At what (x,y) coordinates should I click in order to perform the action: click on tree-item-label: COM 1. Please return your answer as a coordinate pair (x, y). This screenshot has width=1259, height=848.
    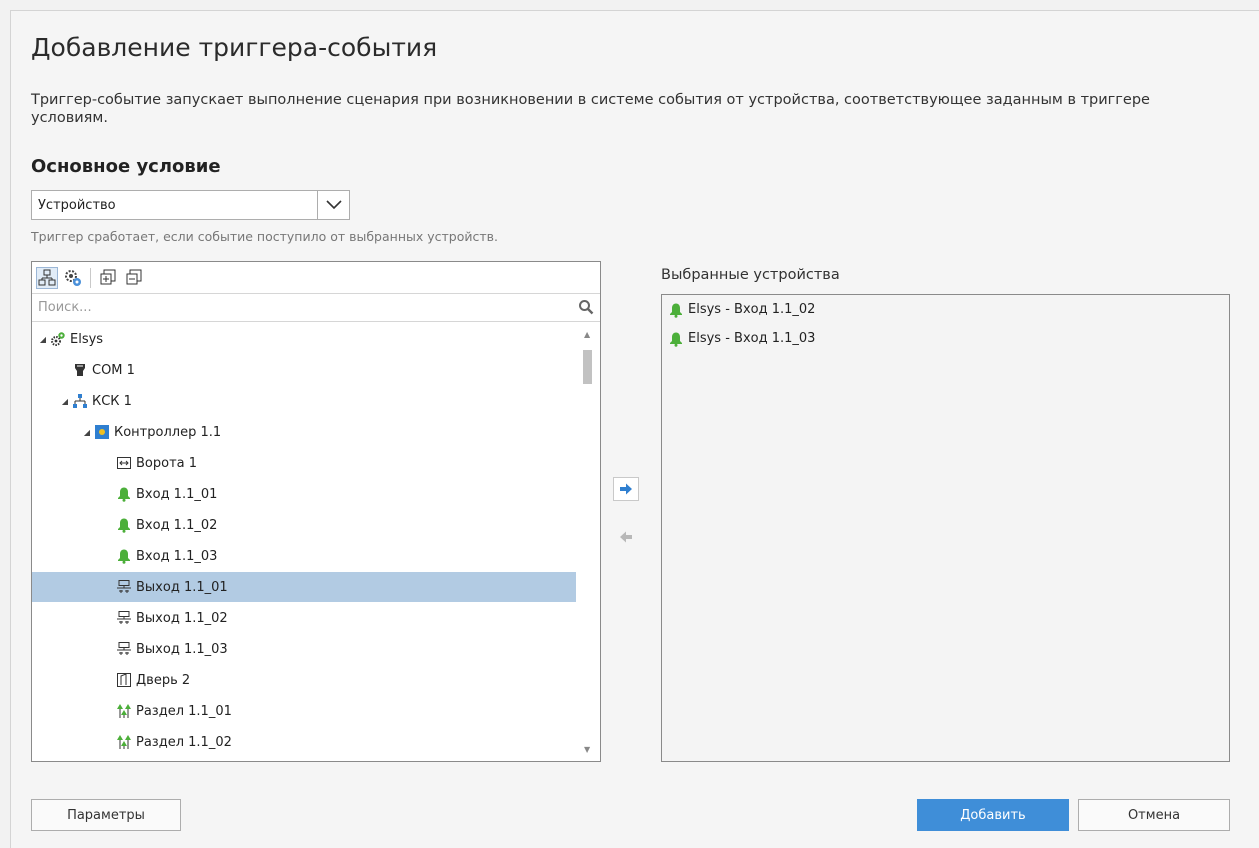
    Looking at the image, I should click on (113, 370).